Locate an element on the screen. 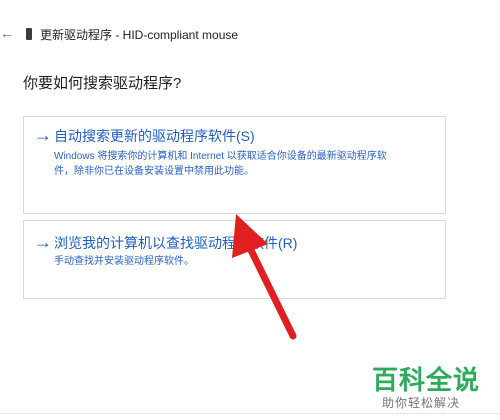 This screenshot has width=500, height=420. watermark: 百科全说 助你轻松解决 is located at coordinates (430, 386).